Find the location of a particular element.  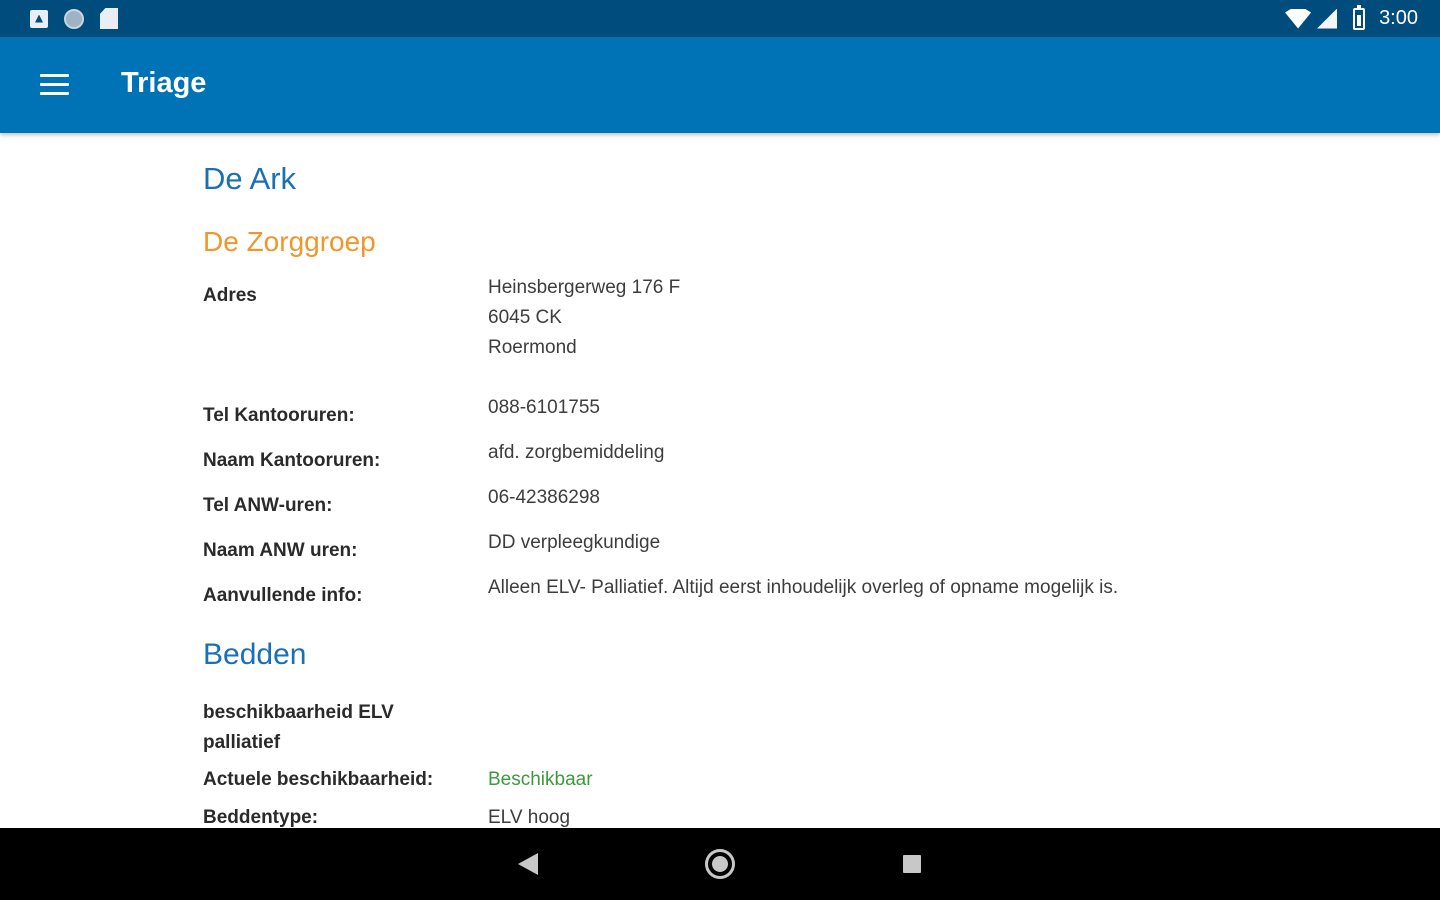

home-icon is located at coordinates (720, 864).